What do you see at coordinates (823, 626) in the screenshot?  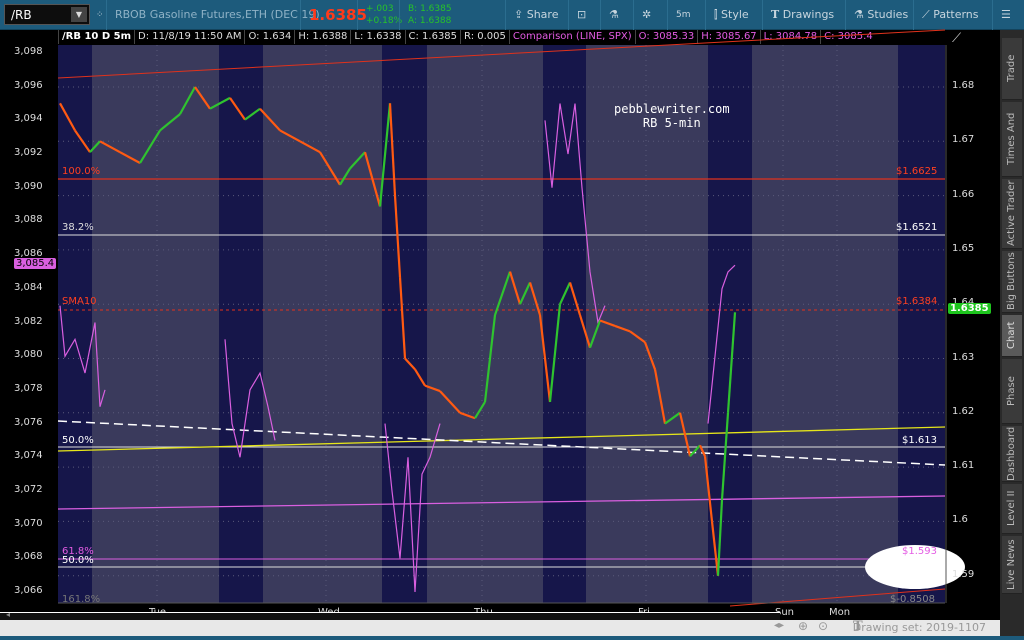 I see `zoom-icon: ⊙` at bounding box center [823, 626].